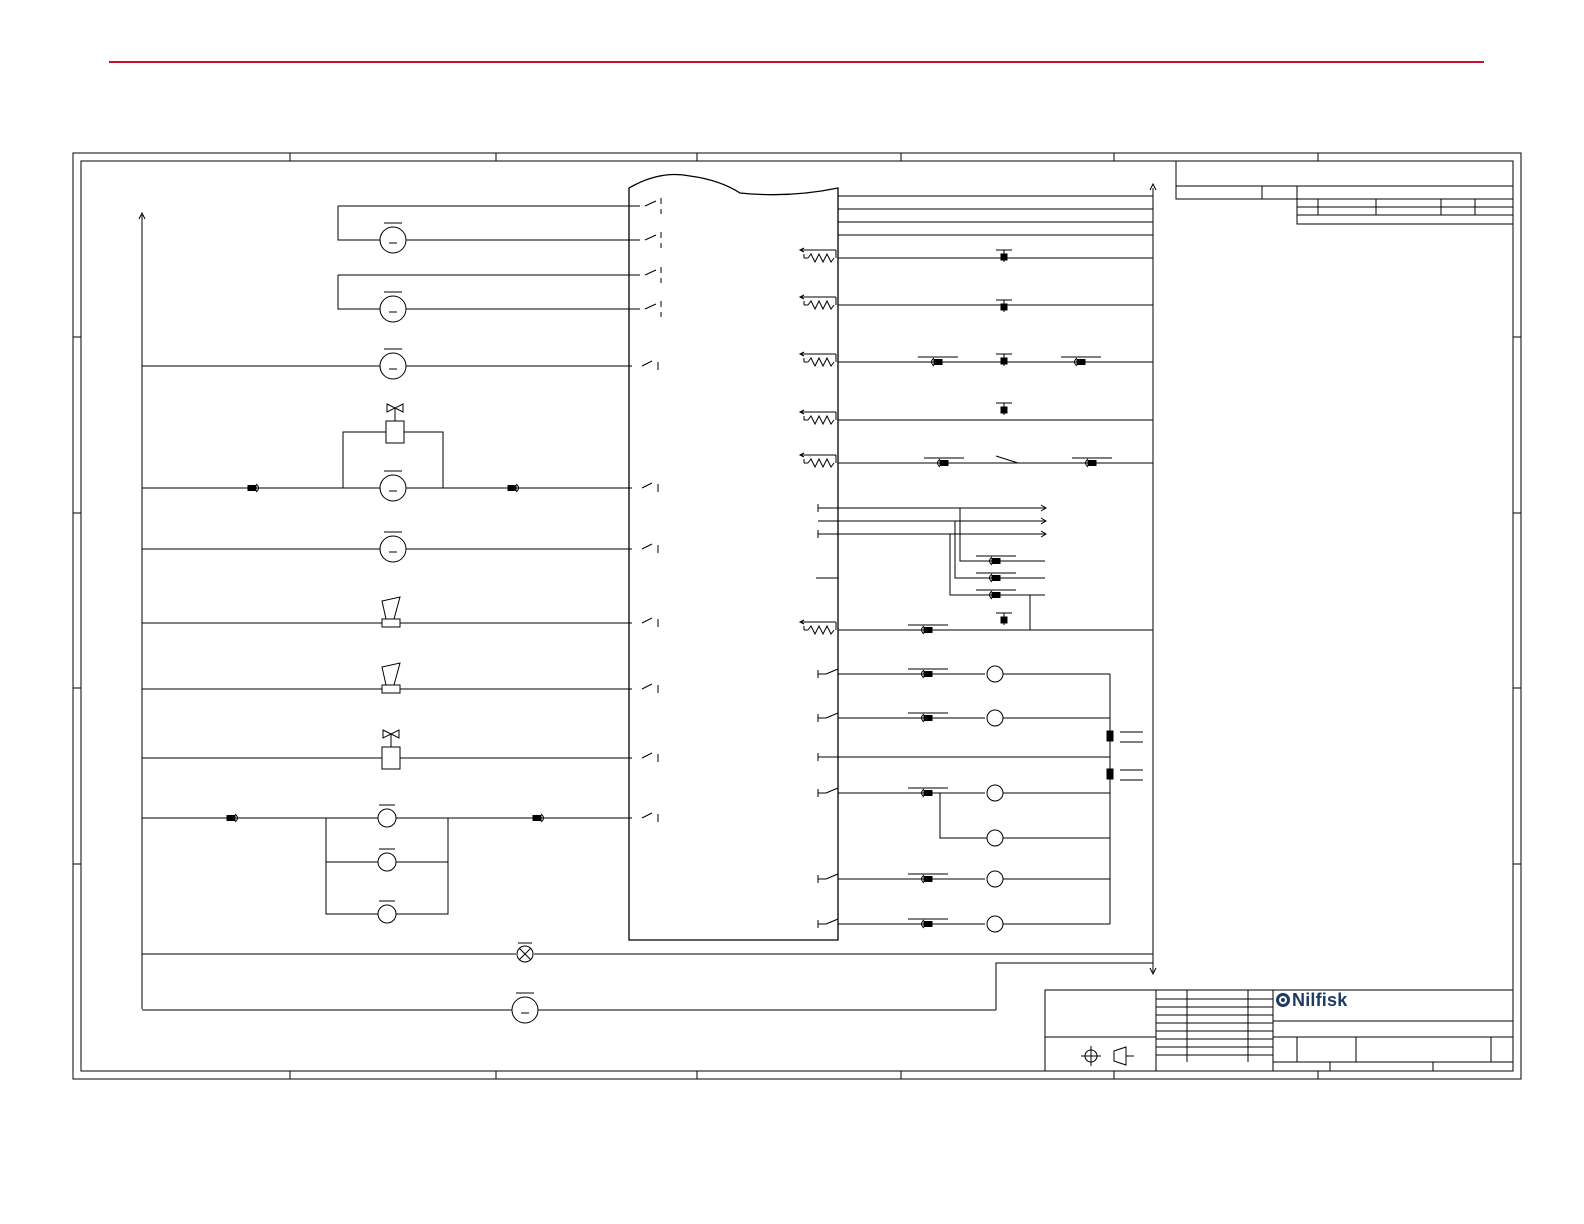  What do you see at coordinates (1283, 1000) in the screenshot?
I see `nilfisk-mark-icon` at bounding box center [1283, 1000].